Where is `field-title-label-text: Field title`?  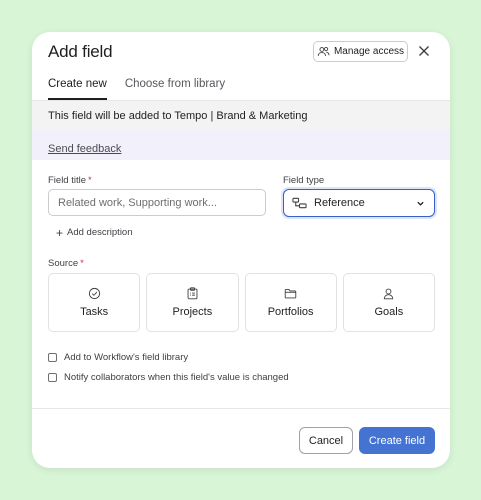
field-title-label-text: Field title is located at coordinates (67, 180).